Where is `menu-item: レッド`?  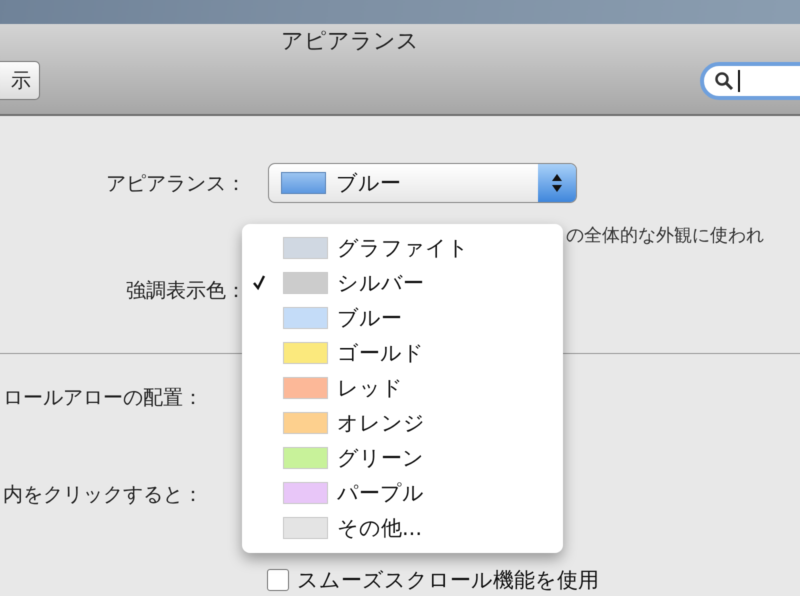
menu-item: レッド is located at coordinates (402, 387).